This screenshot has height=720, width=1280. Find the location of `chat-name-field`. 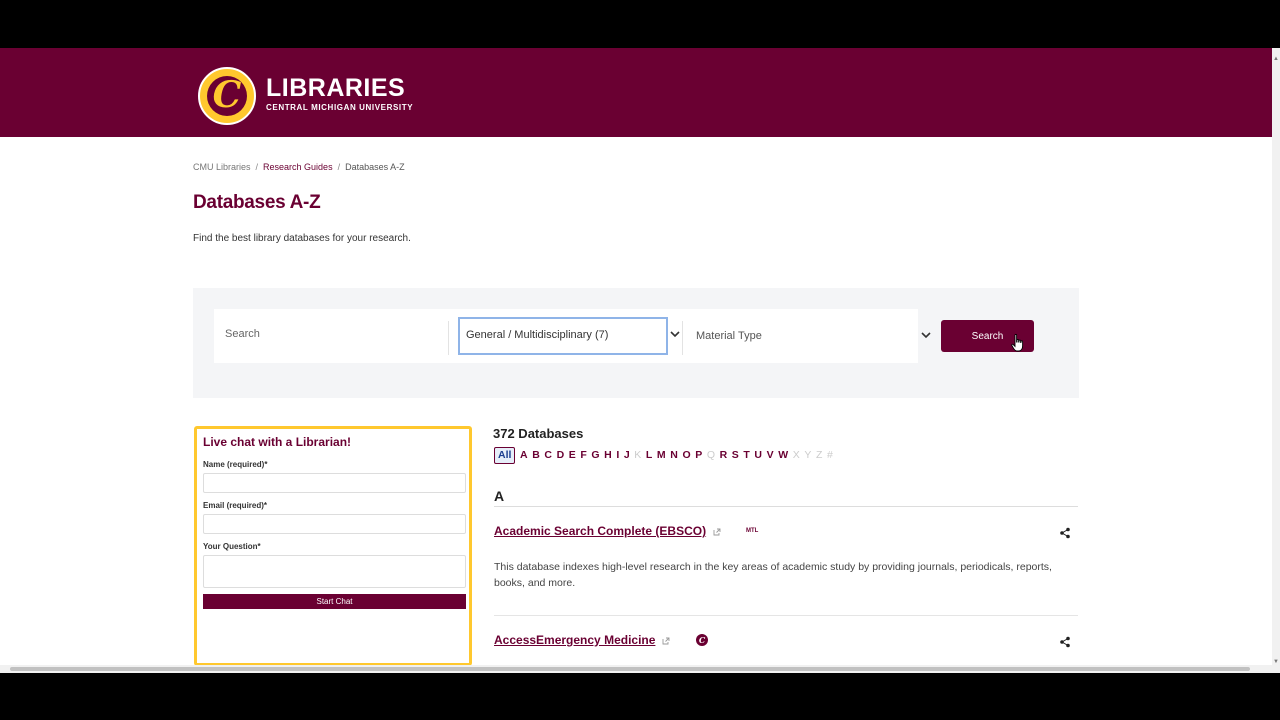

chat-name-field is located at coordinates (334, 483).